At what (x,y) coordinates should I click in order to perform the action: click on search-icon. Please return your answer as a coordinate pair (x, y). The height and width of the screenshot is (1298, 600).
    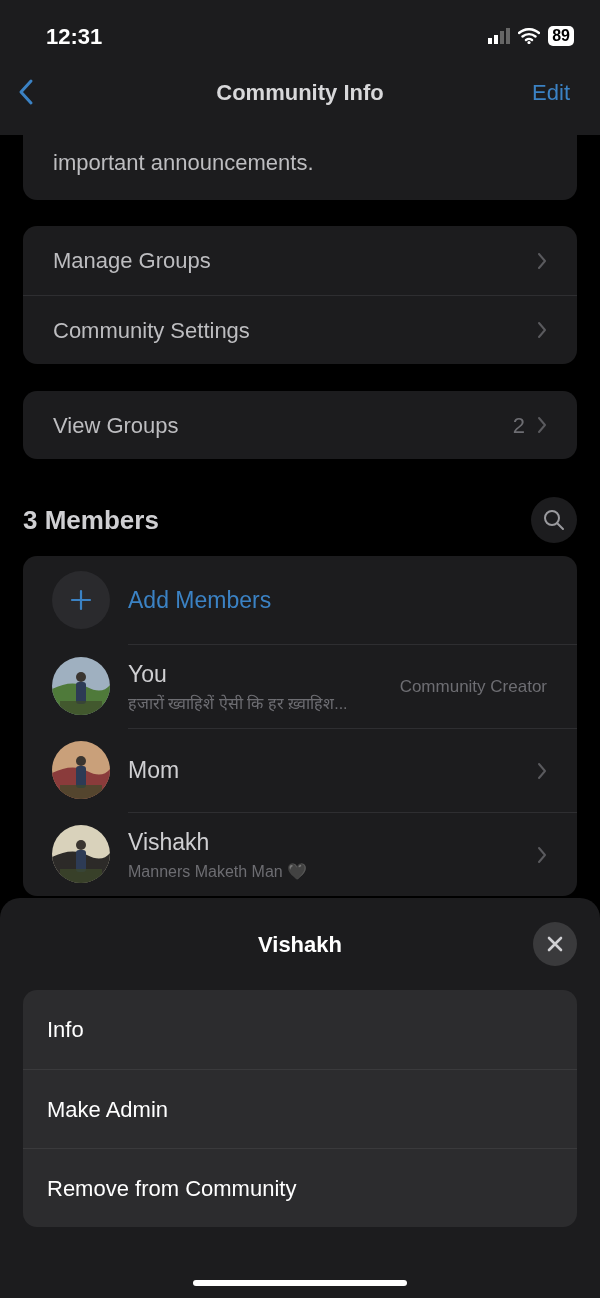
    Looking at the image, I should click on (554, 520).